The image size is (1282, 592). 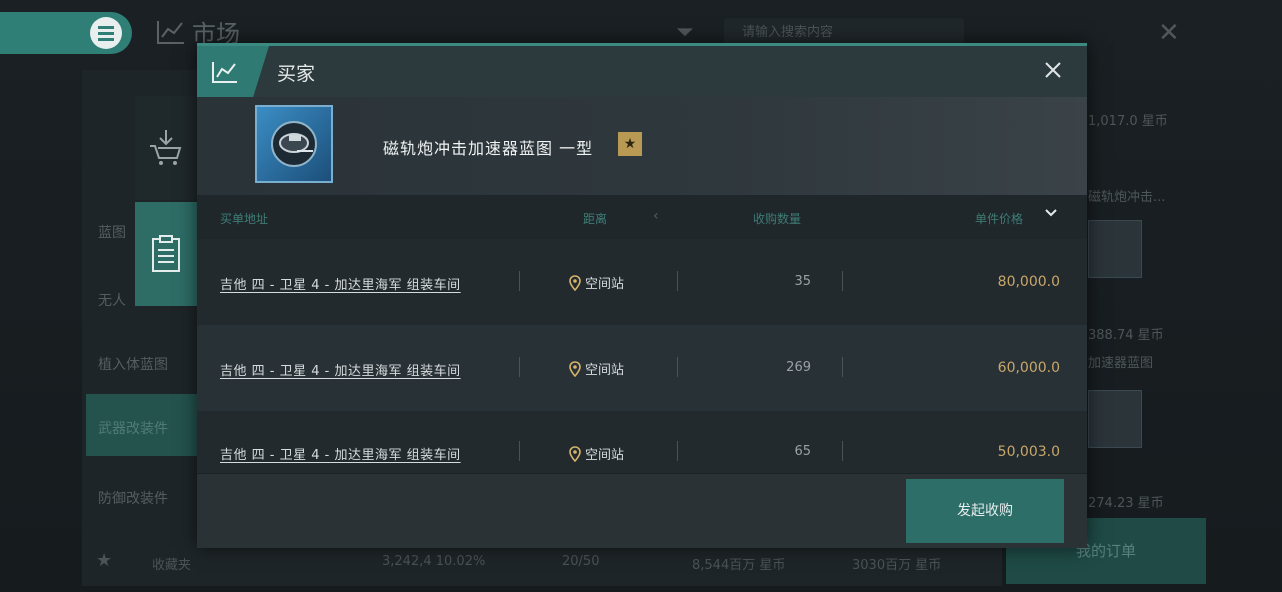 What do you see at coordinates (798, 367) in the screenshot?
I see `quantity-cell: 269` at bounding box center [798, 367].